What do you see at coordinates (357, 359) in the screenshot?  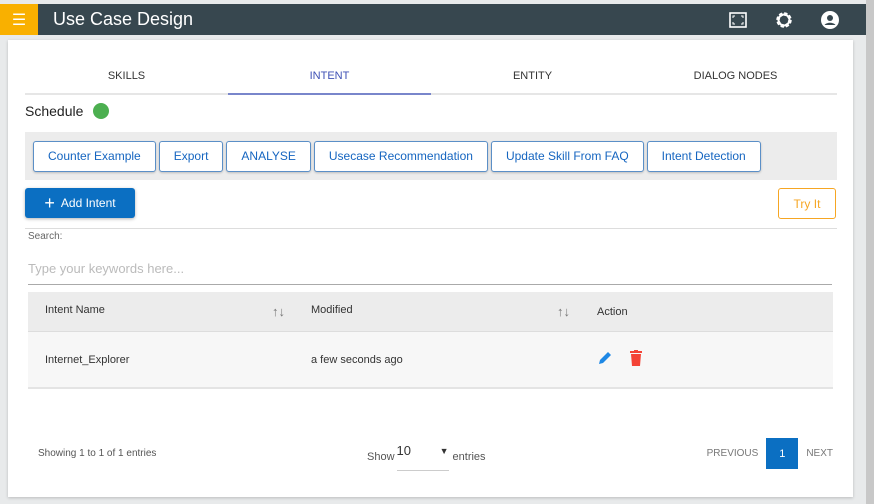 I see `cell-modified: a few seconds ago` at bounding box center [357, 359].